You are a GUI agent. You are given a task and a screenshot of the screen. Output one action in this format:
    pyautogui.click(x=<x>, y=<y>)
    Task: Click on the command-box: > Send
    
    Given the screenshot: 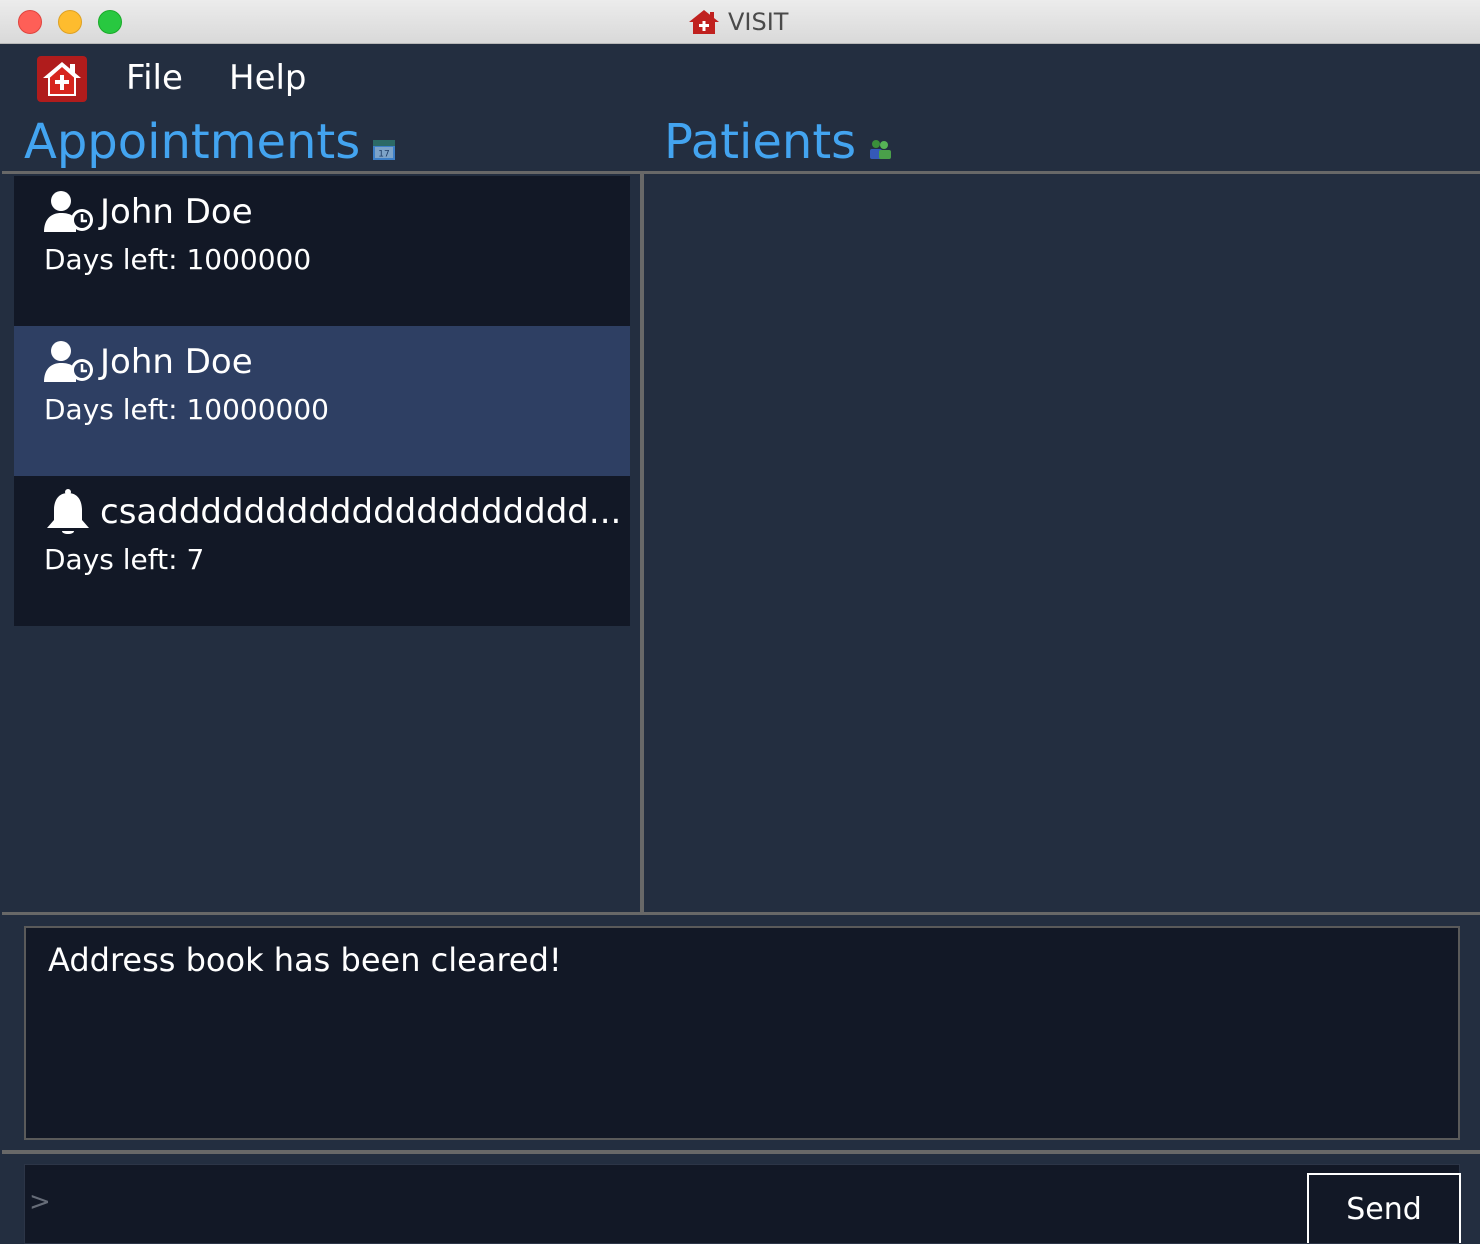 What is the action you would take?
    pyautogui.click(x=742, y=1204)
    